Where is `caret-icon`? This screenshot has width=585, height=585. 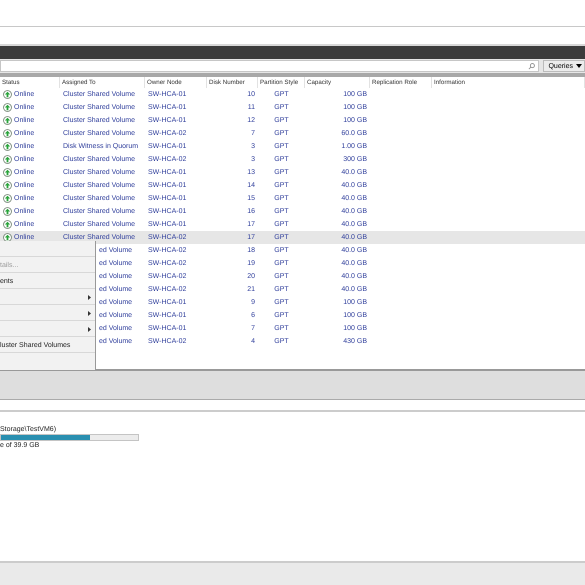
caret-icon is located at coordinates (579, 66).